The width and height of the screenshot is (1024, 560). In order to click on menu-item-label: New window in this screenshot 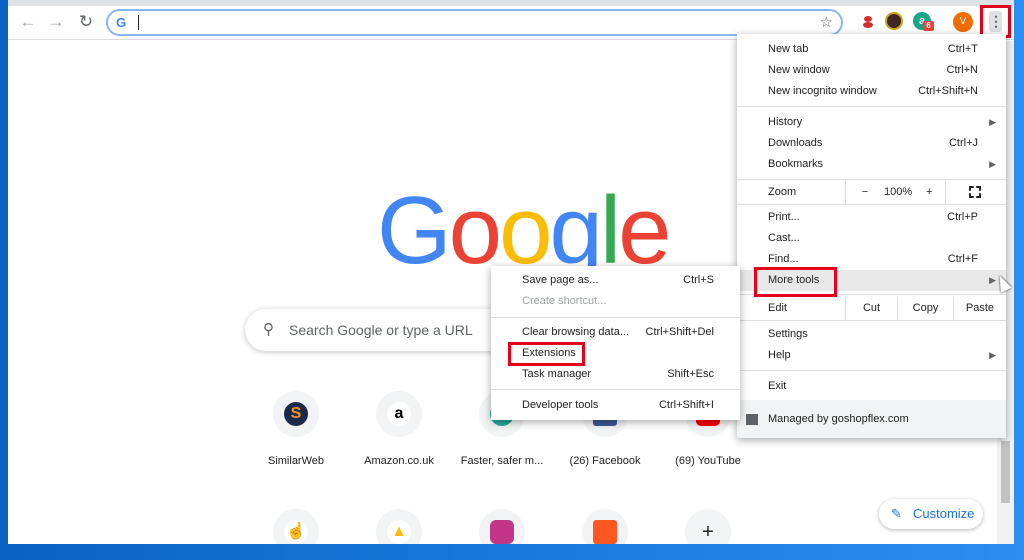, I will do `click(799, 70)`.